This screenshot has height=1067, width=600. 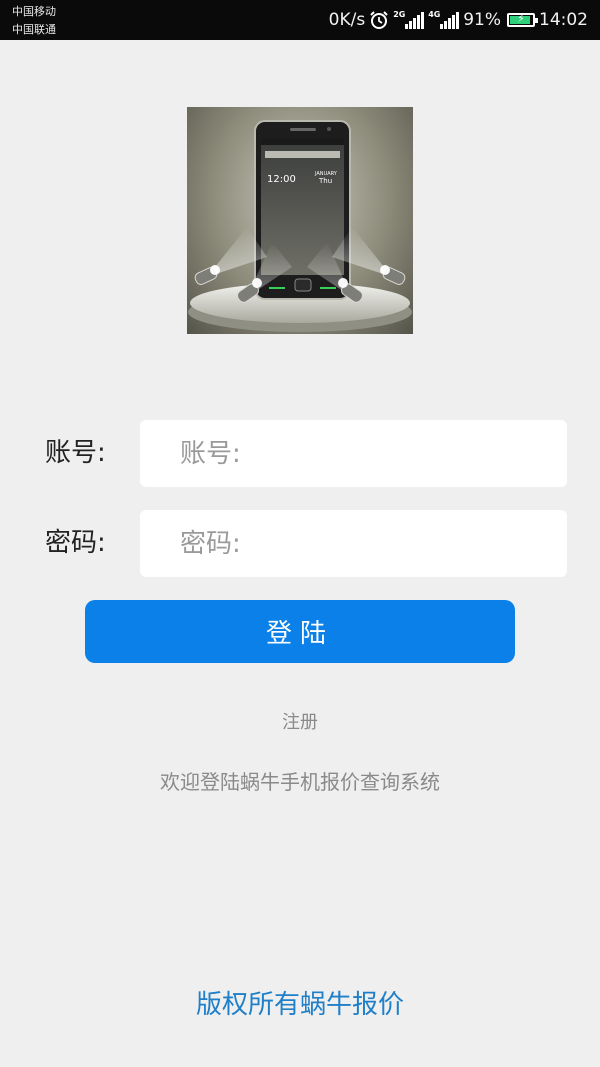 What do you see at coordinates (563, 20) in the screenshot?
I see `clock: 14:02` at bounding box center [563, 20].